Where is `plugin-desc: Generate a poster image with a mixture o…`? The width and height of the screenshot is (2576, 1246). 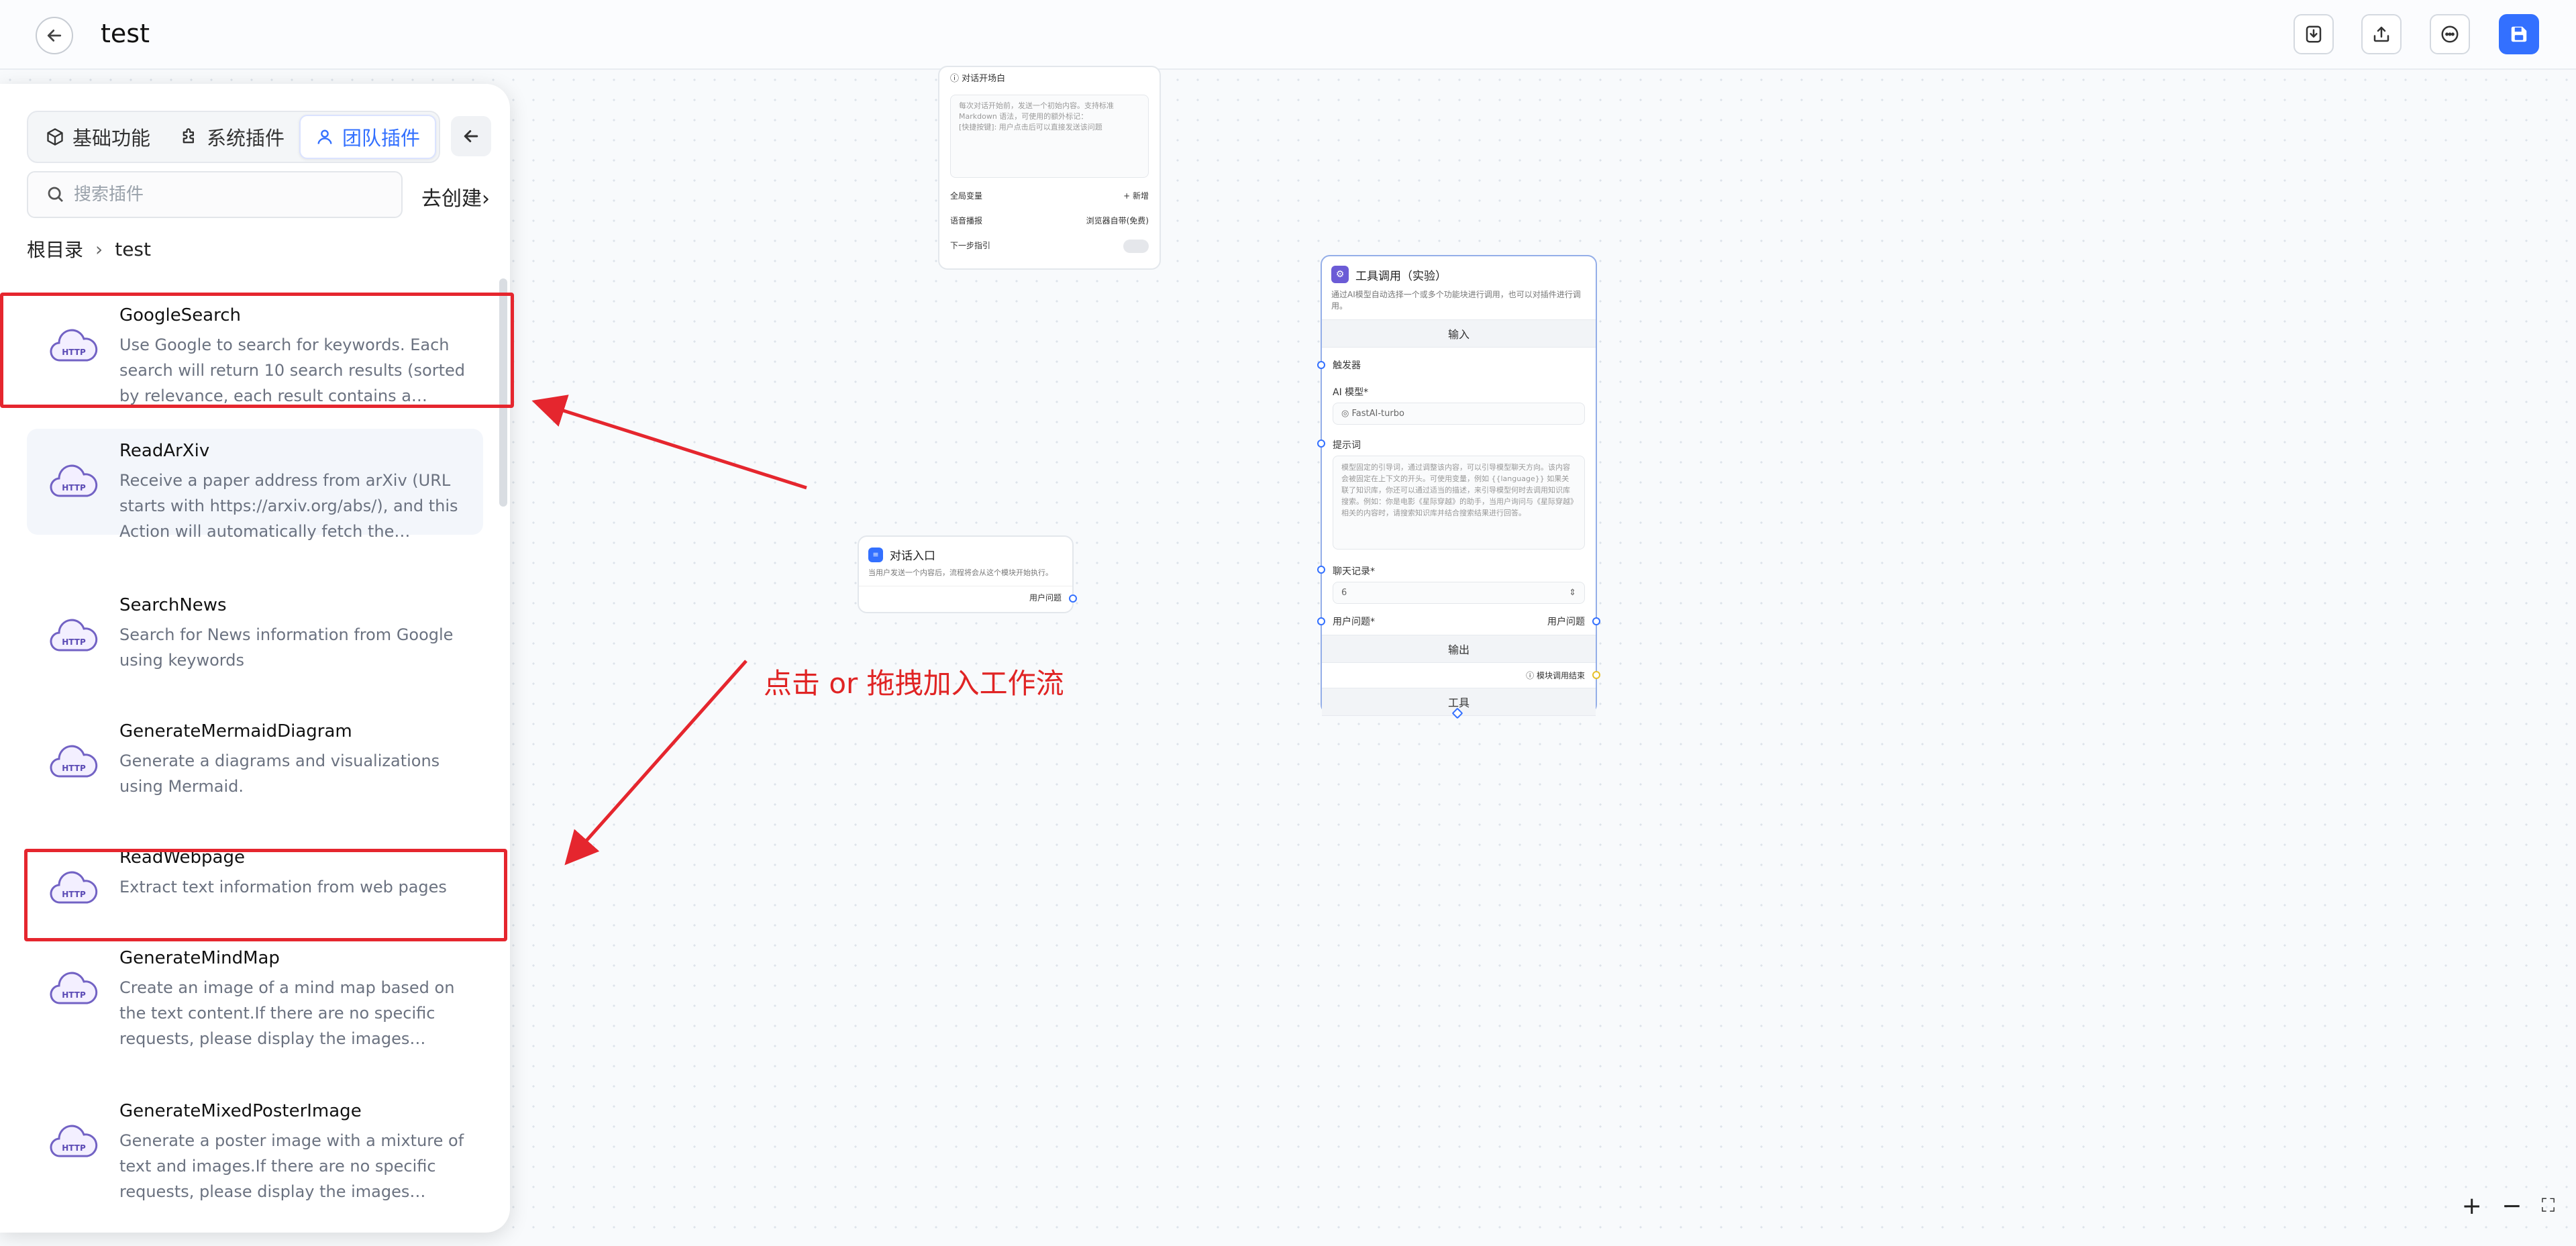
plugin-desc: Generate a poster image with a mixture o… is located at coordinates (291, 1166).